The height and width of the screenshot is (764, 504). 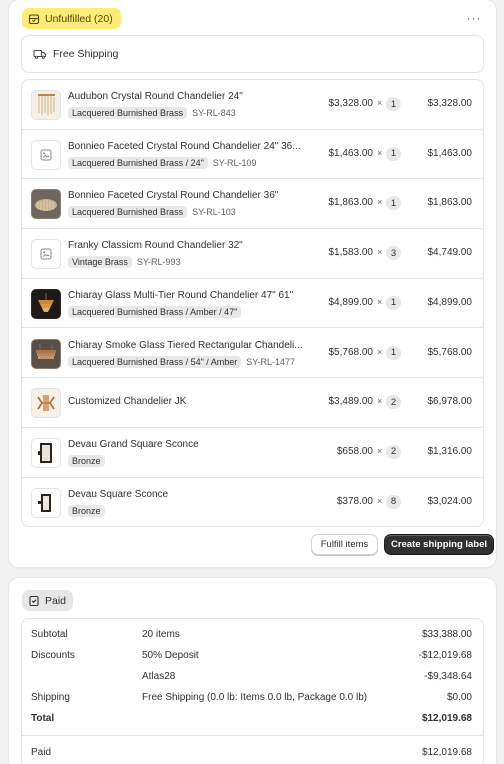 What do you see at coordinates (234, 162) in the screenshot?
I see `sku-text: SY-RL-109` at bounding box center [234, 162].